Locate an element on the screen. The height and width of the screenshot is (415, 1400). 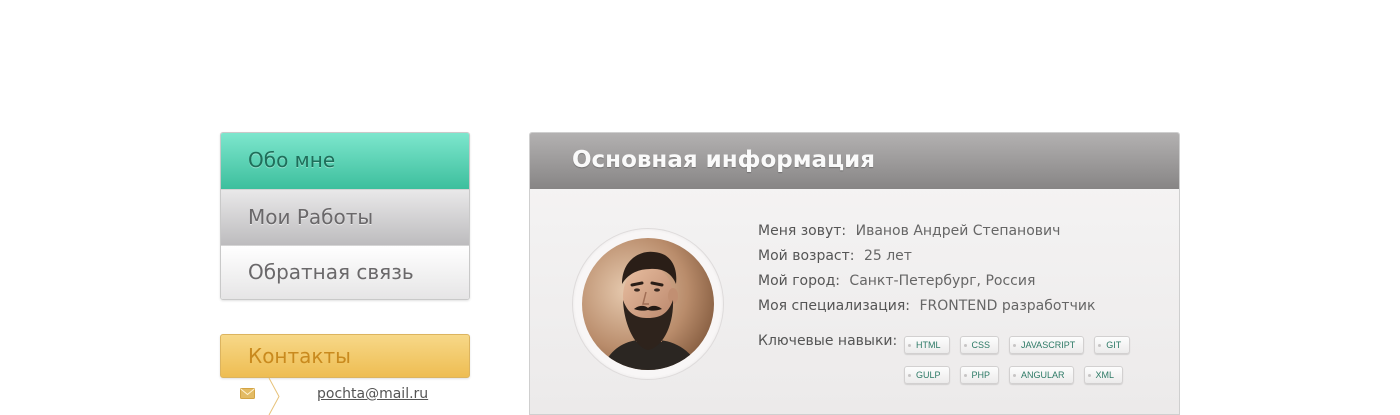
sidebar-nav: Обо мне Мои Работы Обратная связь is located at coordinates (345, 216).